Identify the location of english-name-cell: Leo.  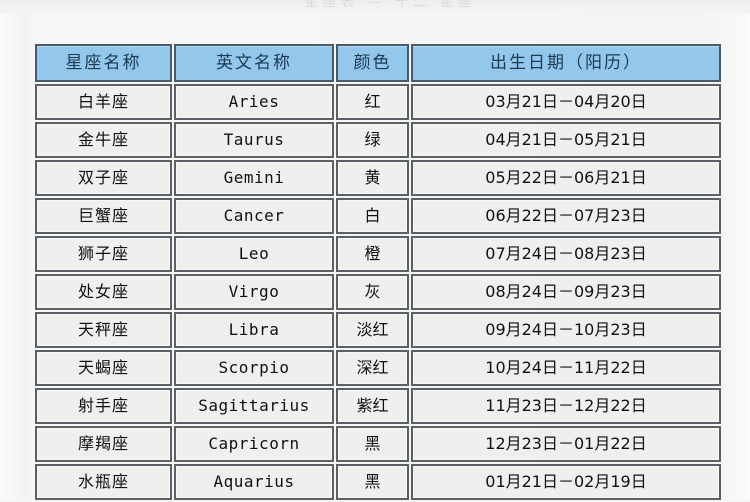
(254, 254).